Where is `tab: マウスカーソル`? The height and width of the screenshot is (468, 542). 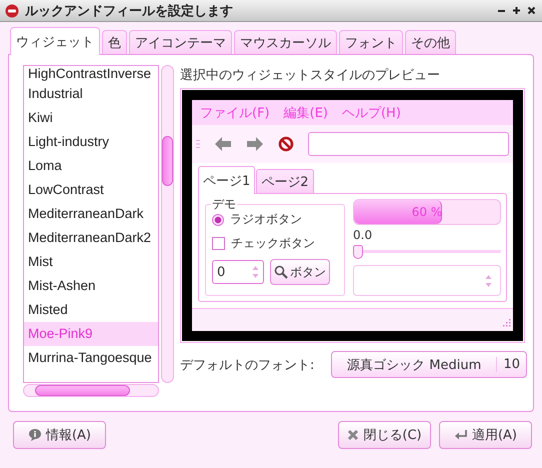 tab: マウスカーソル is located at coordinates (285, 42).